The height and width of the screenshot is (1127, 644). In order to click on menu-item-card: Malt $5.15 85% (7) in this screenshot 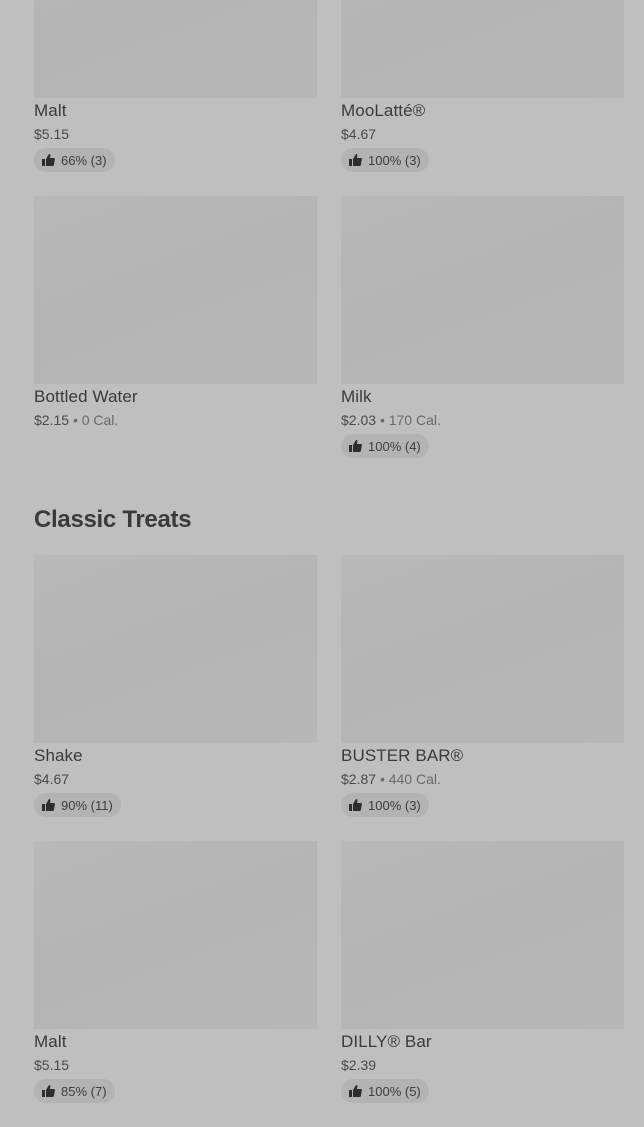, I will do `click(175, 984)`.